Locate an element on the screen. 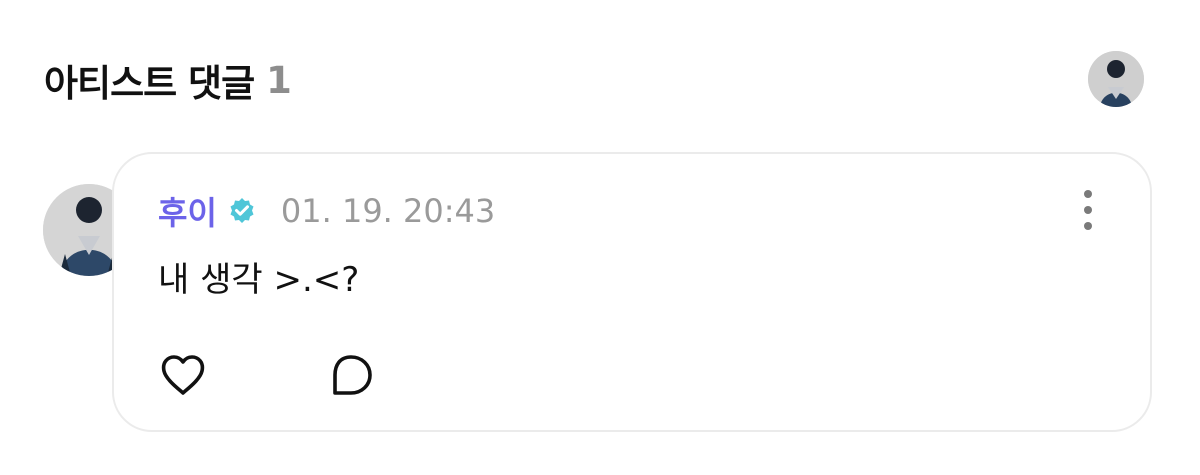  artist-comments-header: 아티스트 댓글 1 is located at coordinates (168, 80).